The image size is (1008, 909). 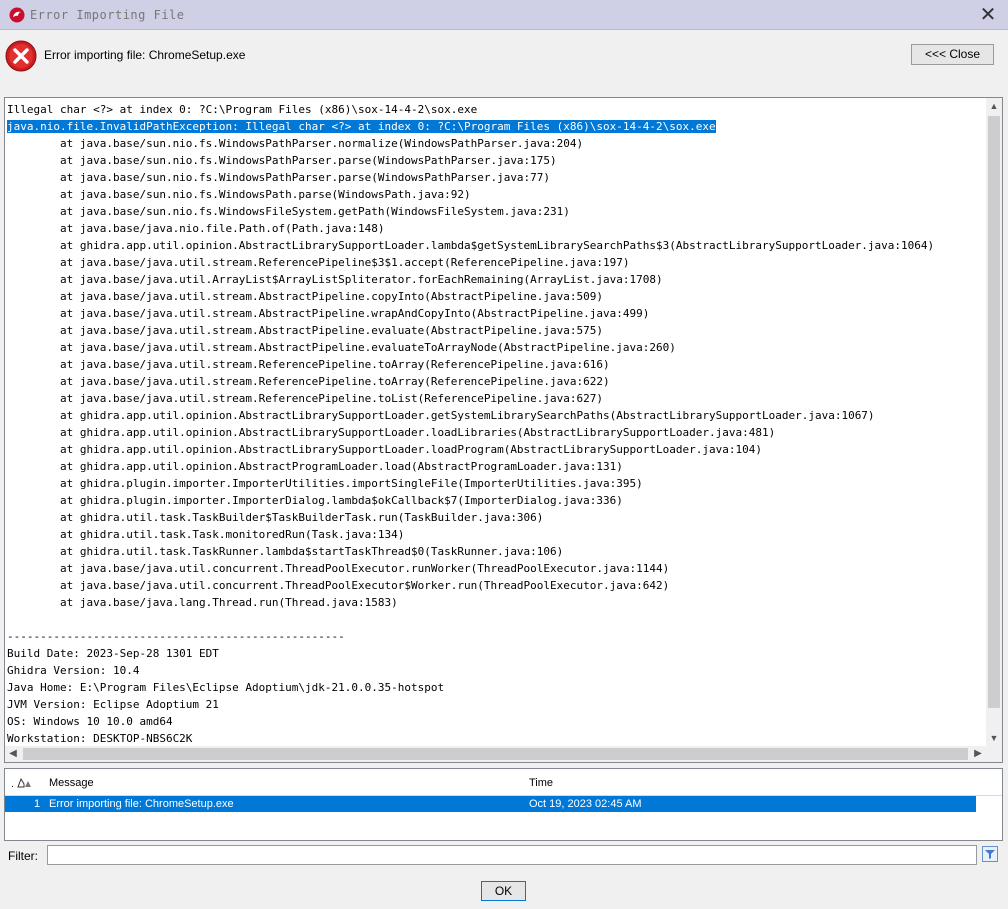 I want to click on vertical-scroll-thumb, so click(x=994, y=412).